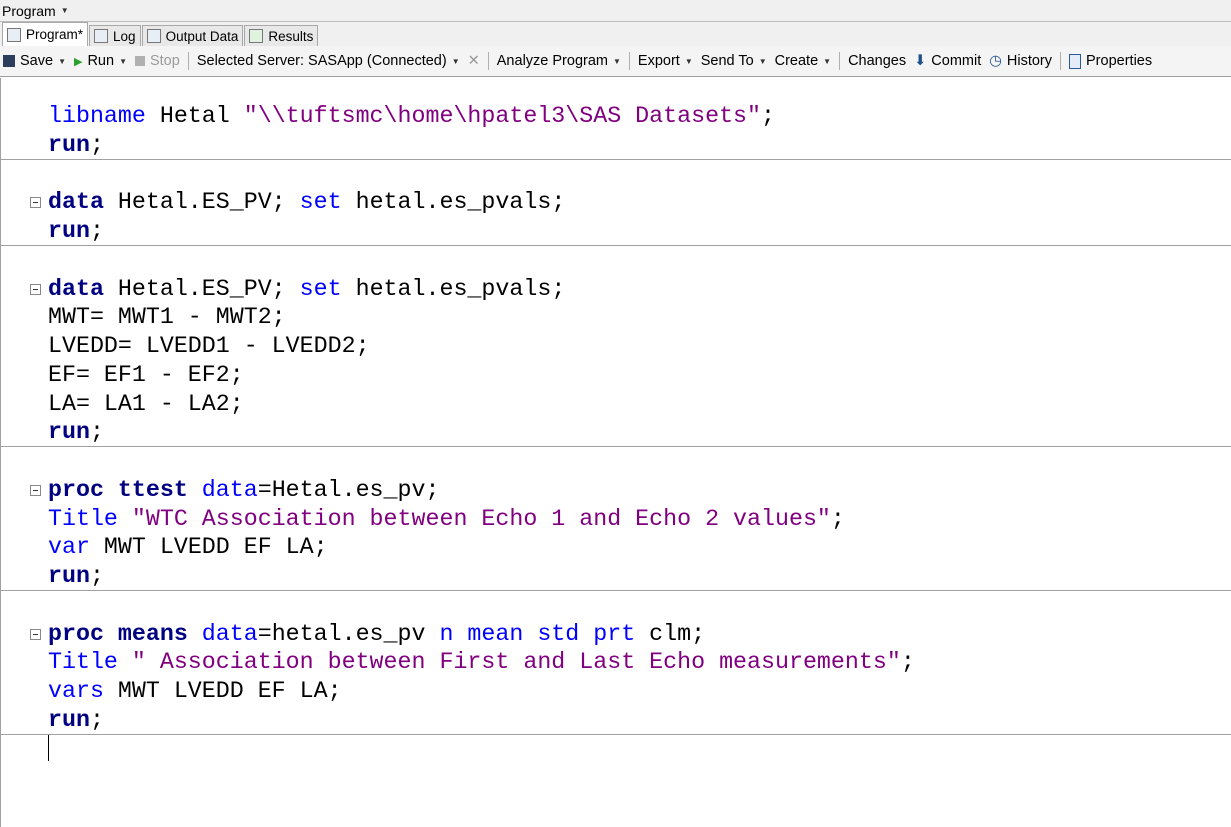  I want to click on tab-bar: Program* Log Output Data Results, so click(615, 34).